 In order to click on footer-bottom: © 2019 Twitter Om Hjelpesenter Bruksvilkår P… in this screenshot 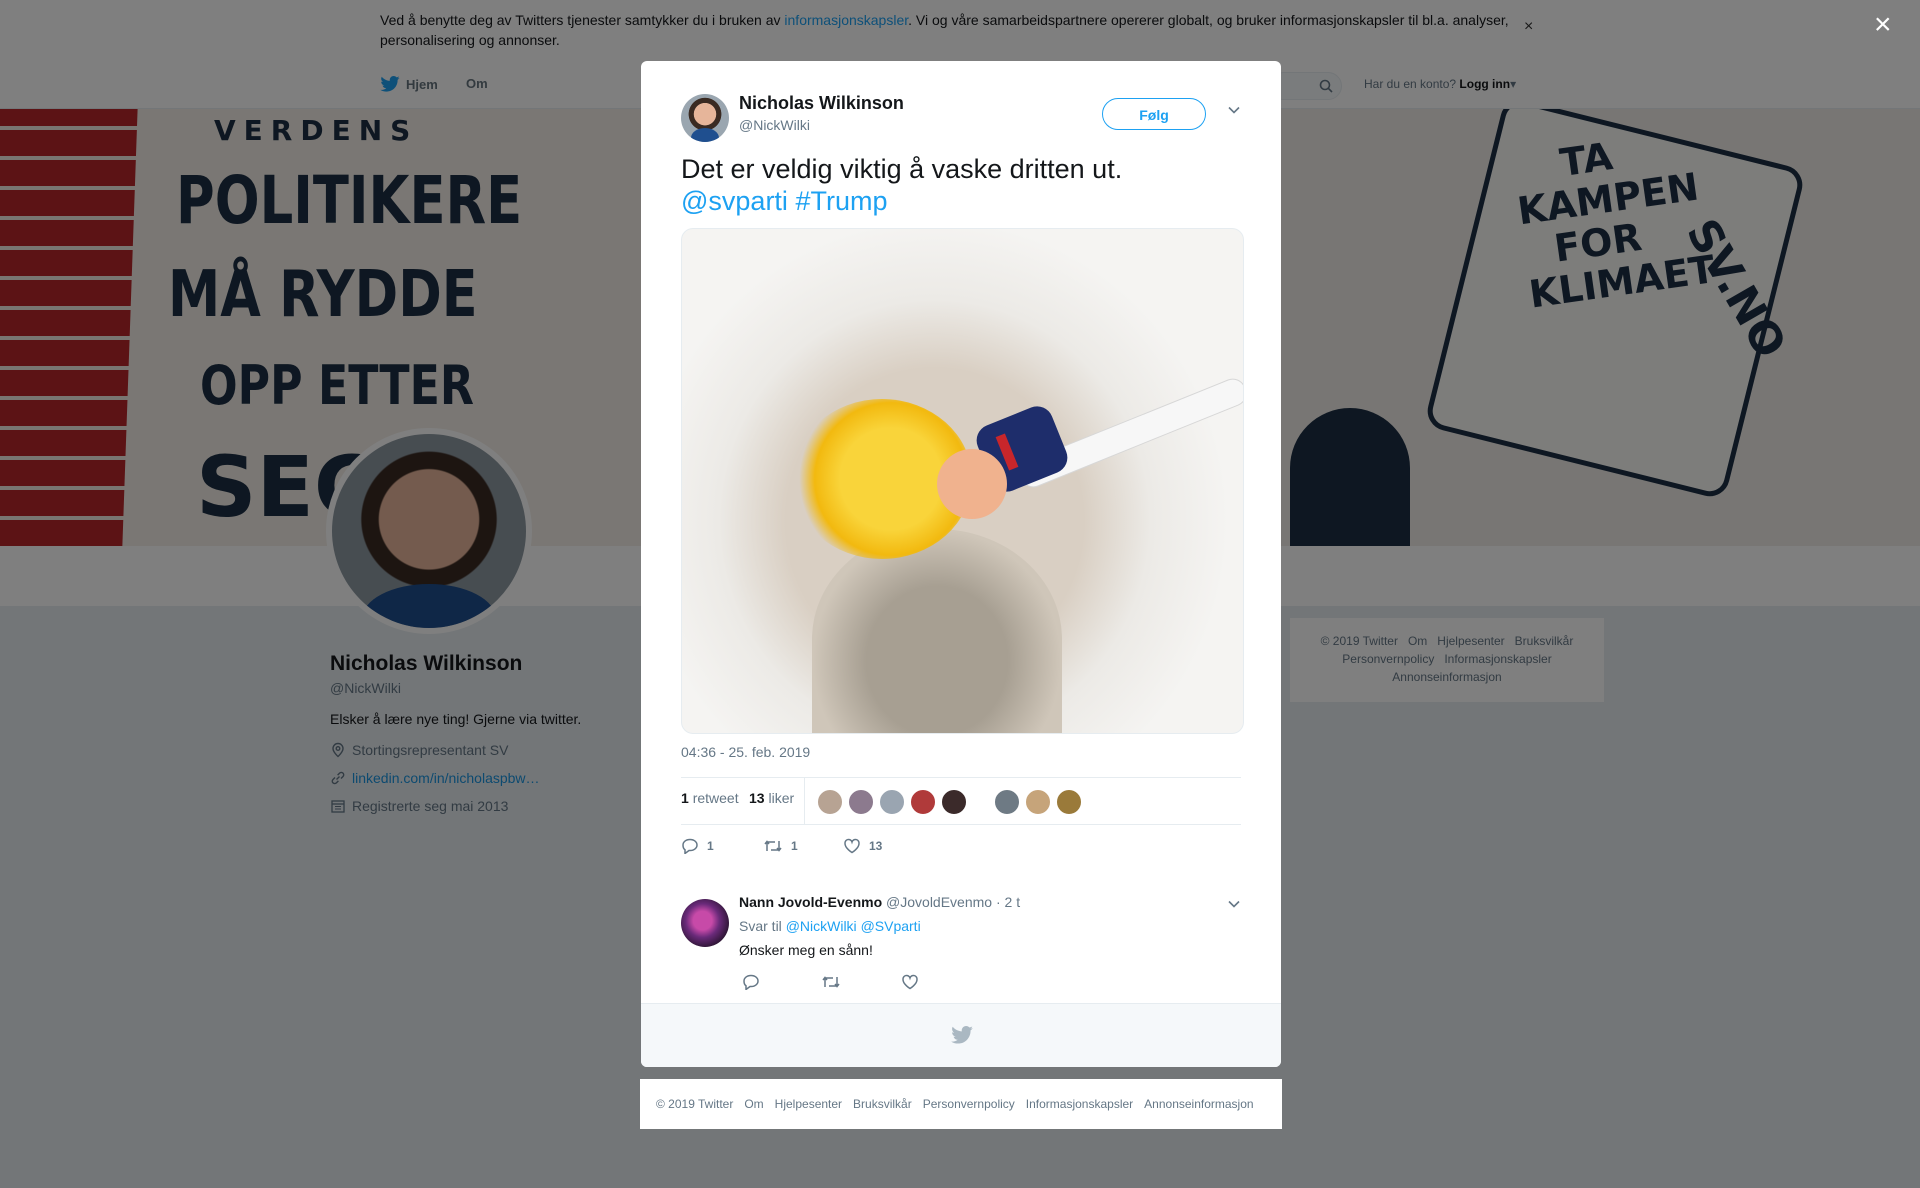, I will do `click(961, 1104)`.